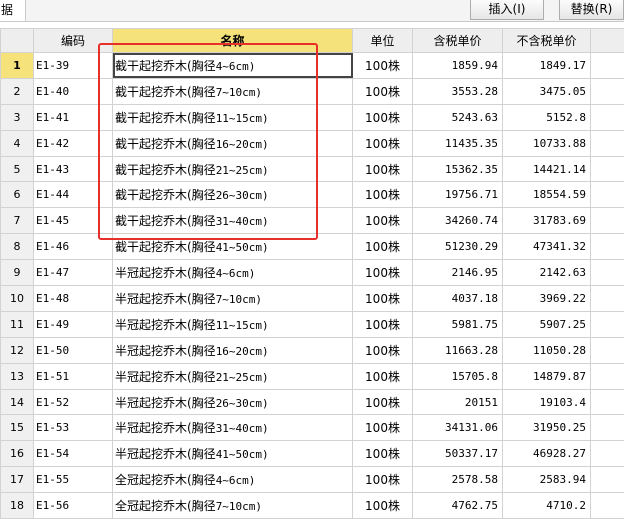  Describe the element at coordinates (233, 324) in the screenshot. I see `name-cell: 半冠起挖乔木(胸径11~15cm)` at that location.